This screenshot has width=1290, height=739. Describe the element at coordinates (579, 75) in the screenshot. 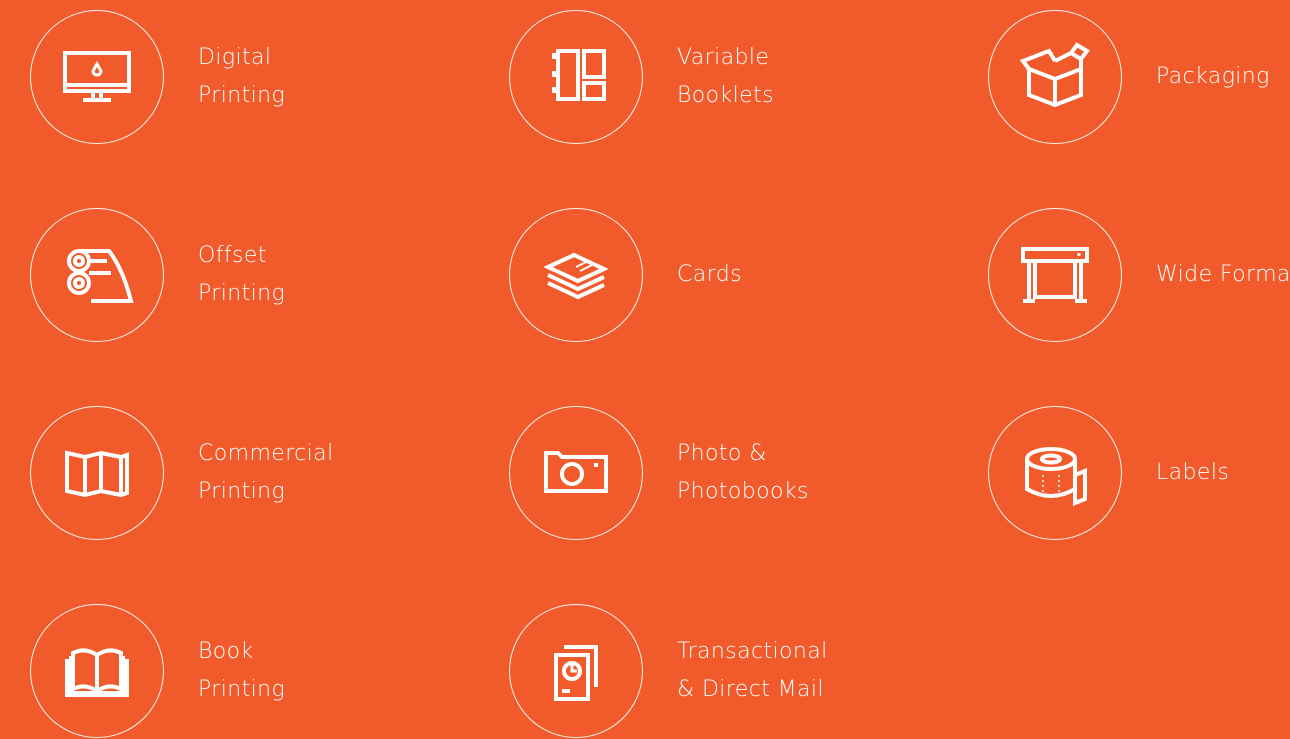

I see `booklet-layout-icon` at that location.